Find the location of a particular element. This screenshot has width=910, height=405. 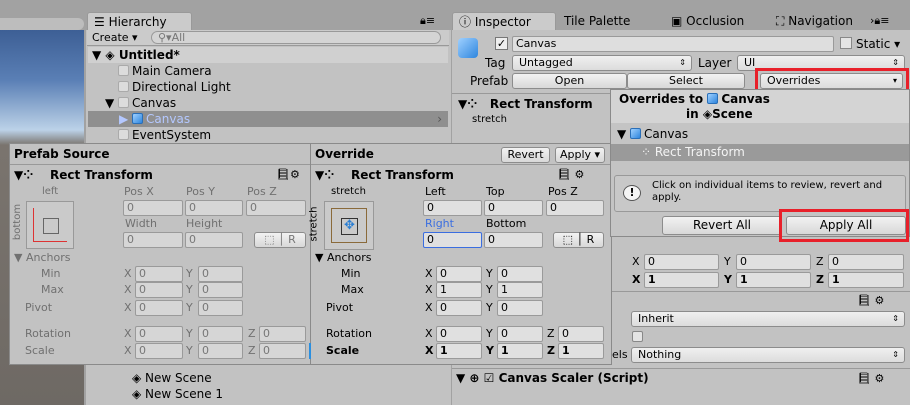

override-h1-1: Top is located at coordinates (495, 191).